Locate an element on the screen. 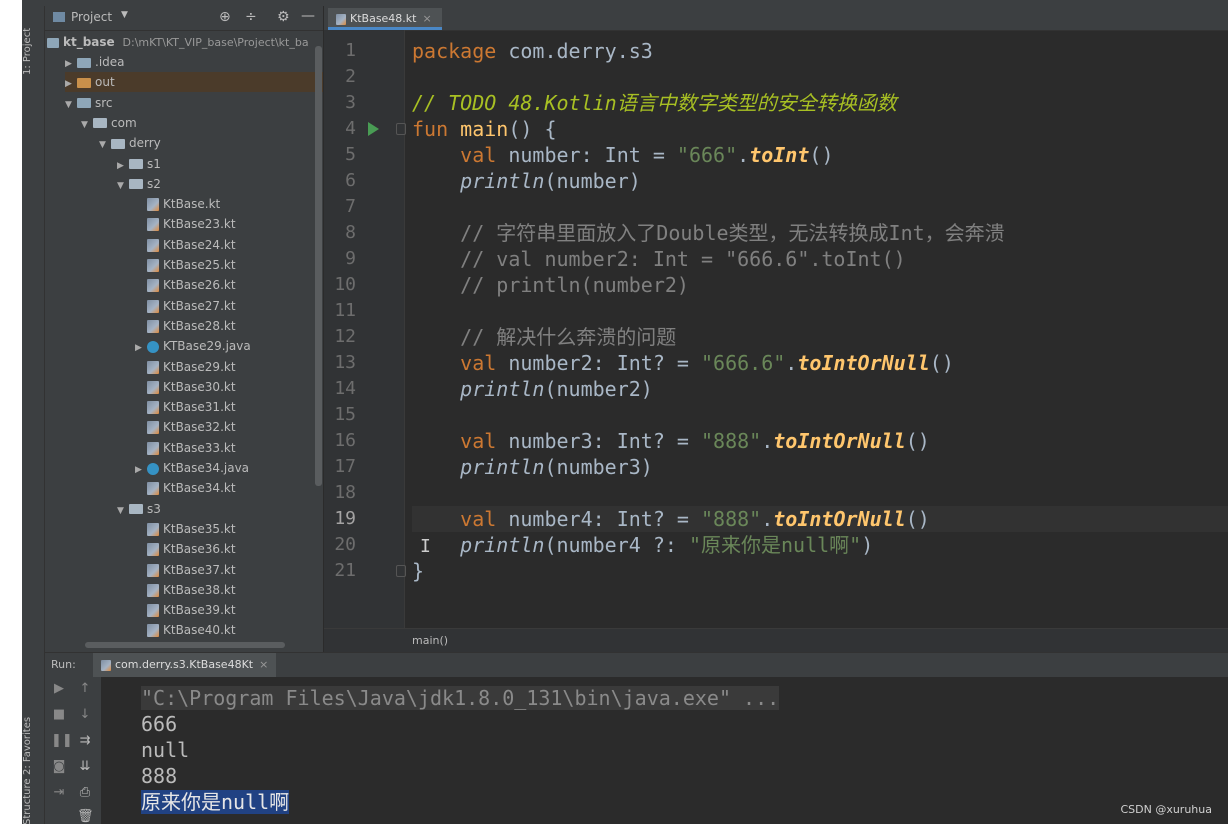  code-token: "原来你是null啊" is located at coordinates (775, 545).